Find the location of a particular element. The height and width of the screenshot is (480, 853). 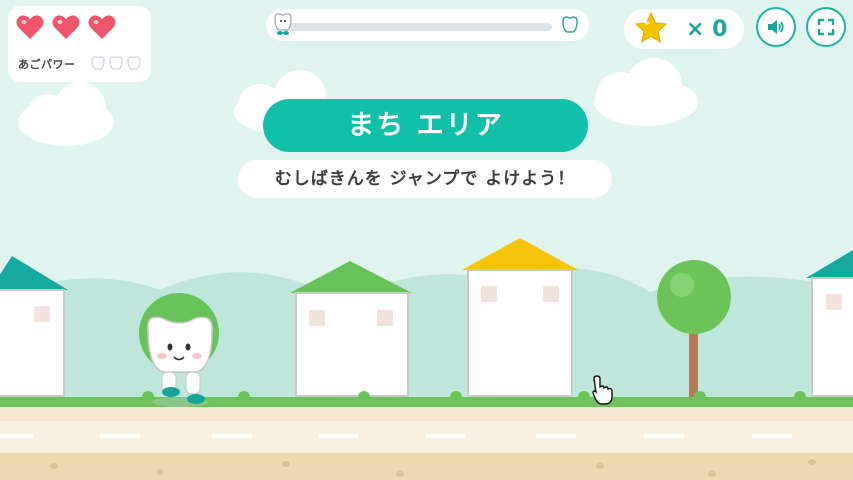

fullscreen-button is located at coordinates (826, 27).